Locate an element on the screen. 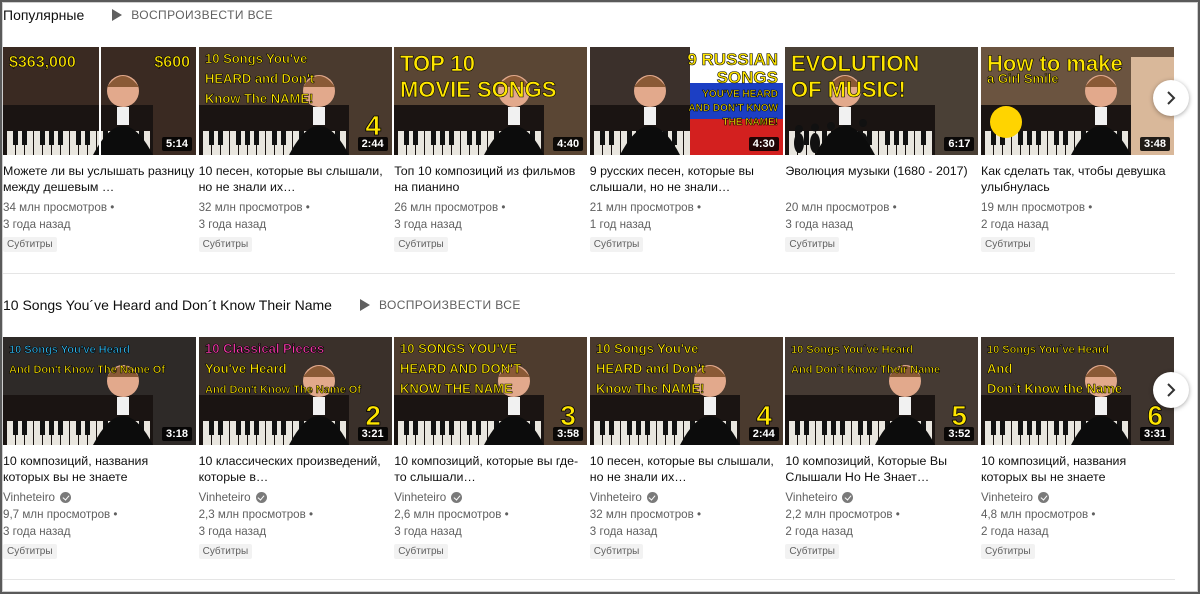 Image resolution: width=1200 pixels, height=594 pixels. thumbnail-text: 10 Songs You´ve Heard is located at coordinates (852, 350).